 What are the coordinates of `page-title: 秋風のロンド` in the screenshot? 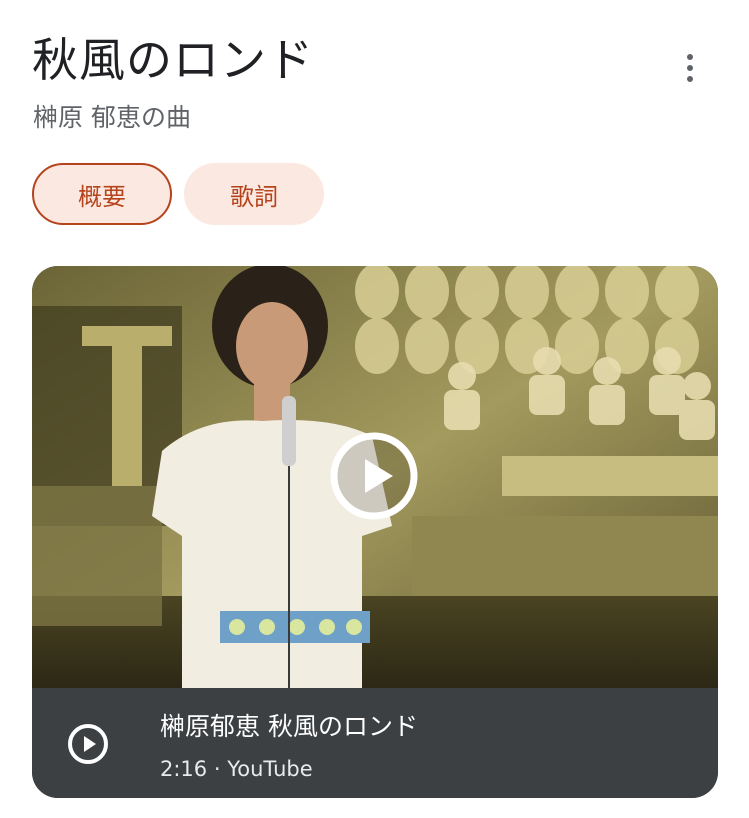 It's located at (173, 60).